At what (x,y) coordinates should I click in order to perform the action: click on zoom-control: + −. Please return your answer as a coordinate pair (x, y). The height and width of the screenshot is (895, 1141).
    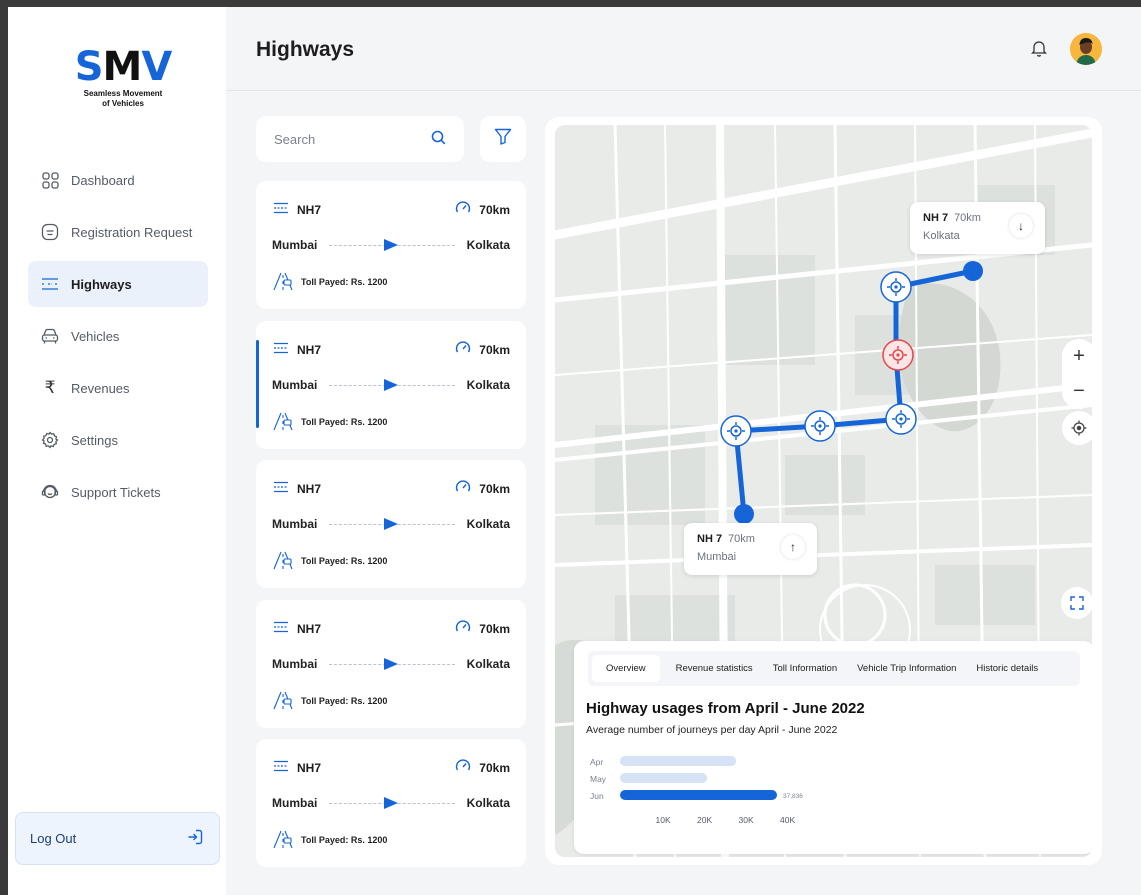
    Looking at the image, I should click on (1077, 374).